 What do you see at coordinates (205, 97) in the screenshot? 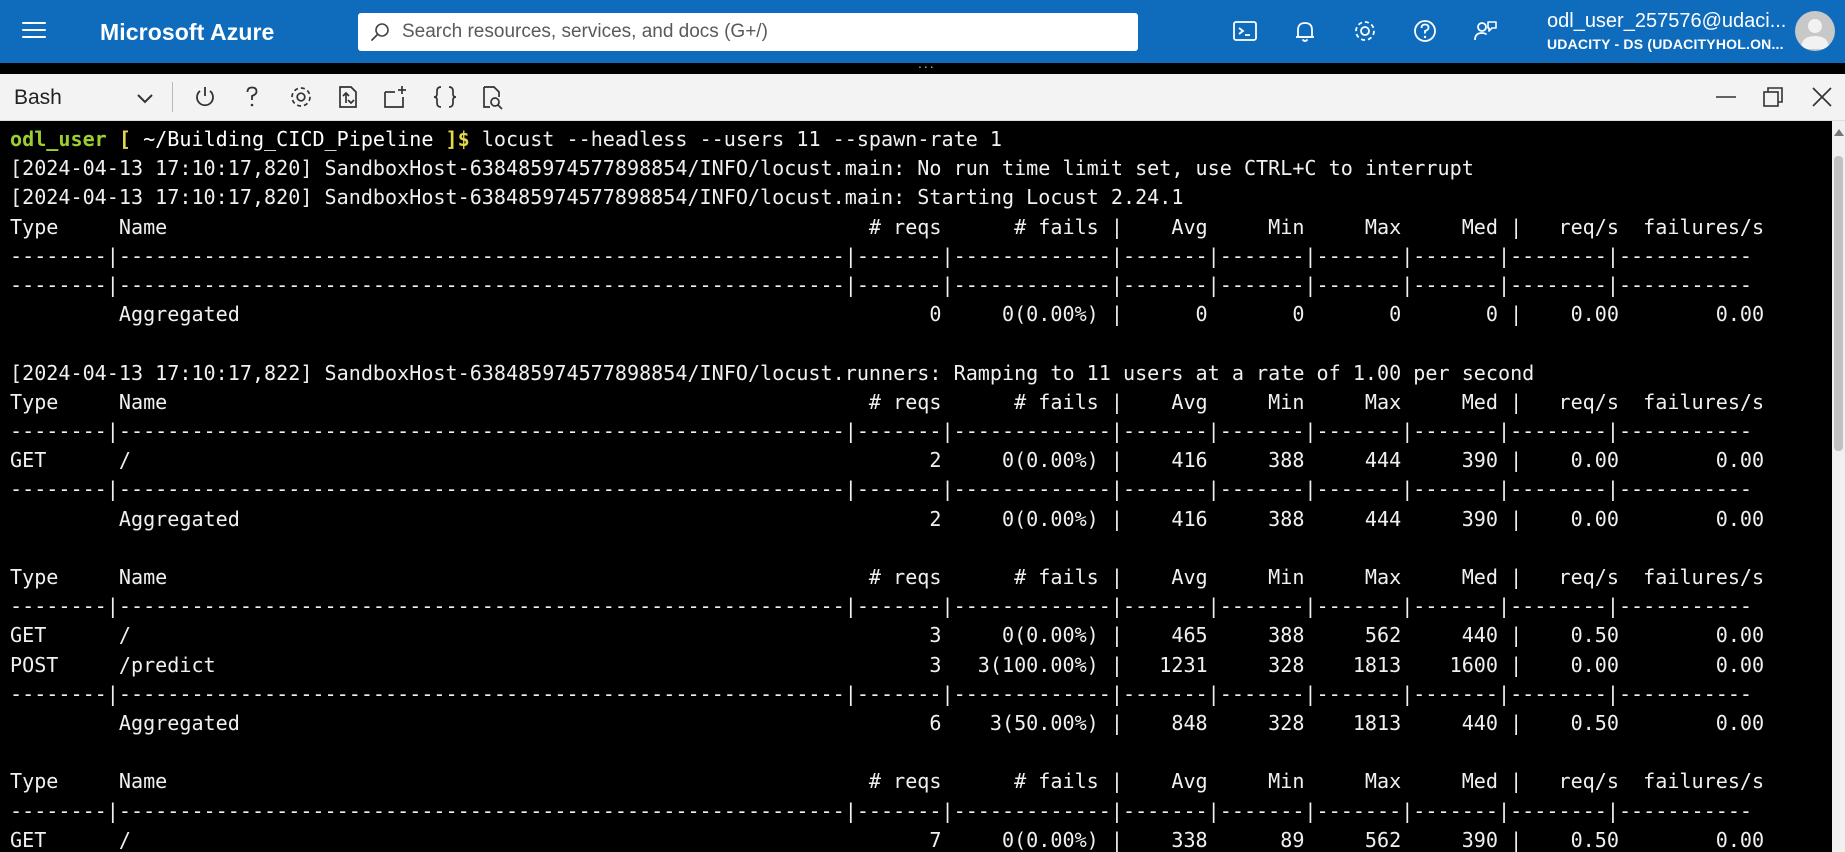
I see `power-icon` at bounding box center [205, 97].